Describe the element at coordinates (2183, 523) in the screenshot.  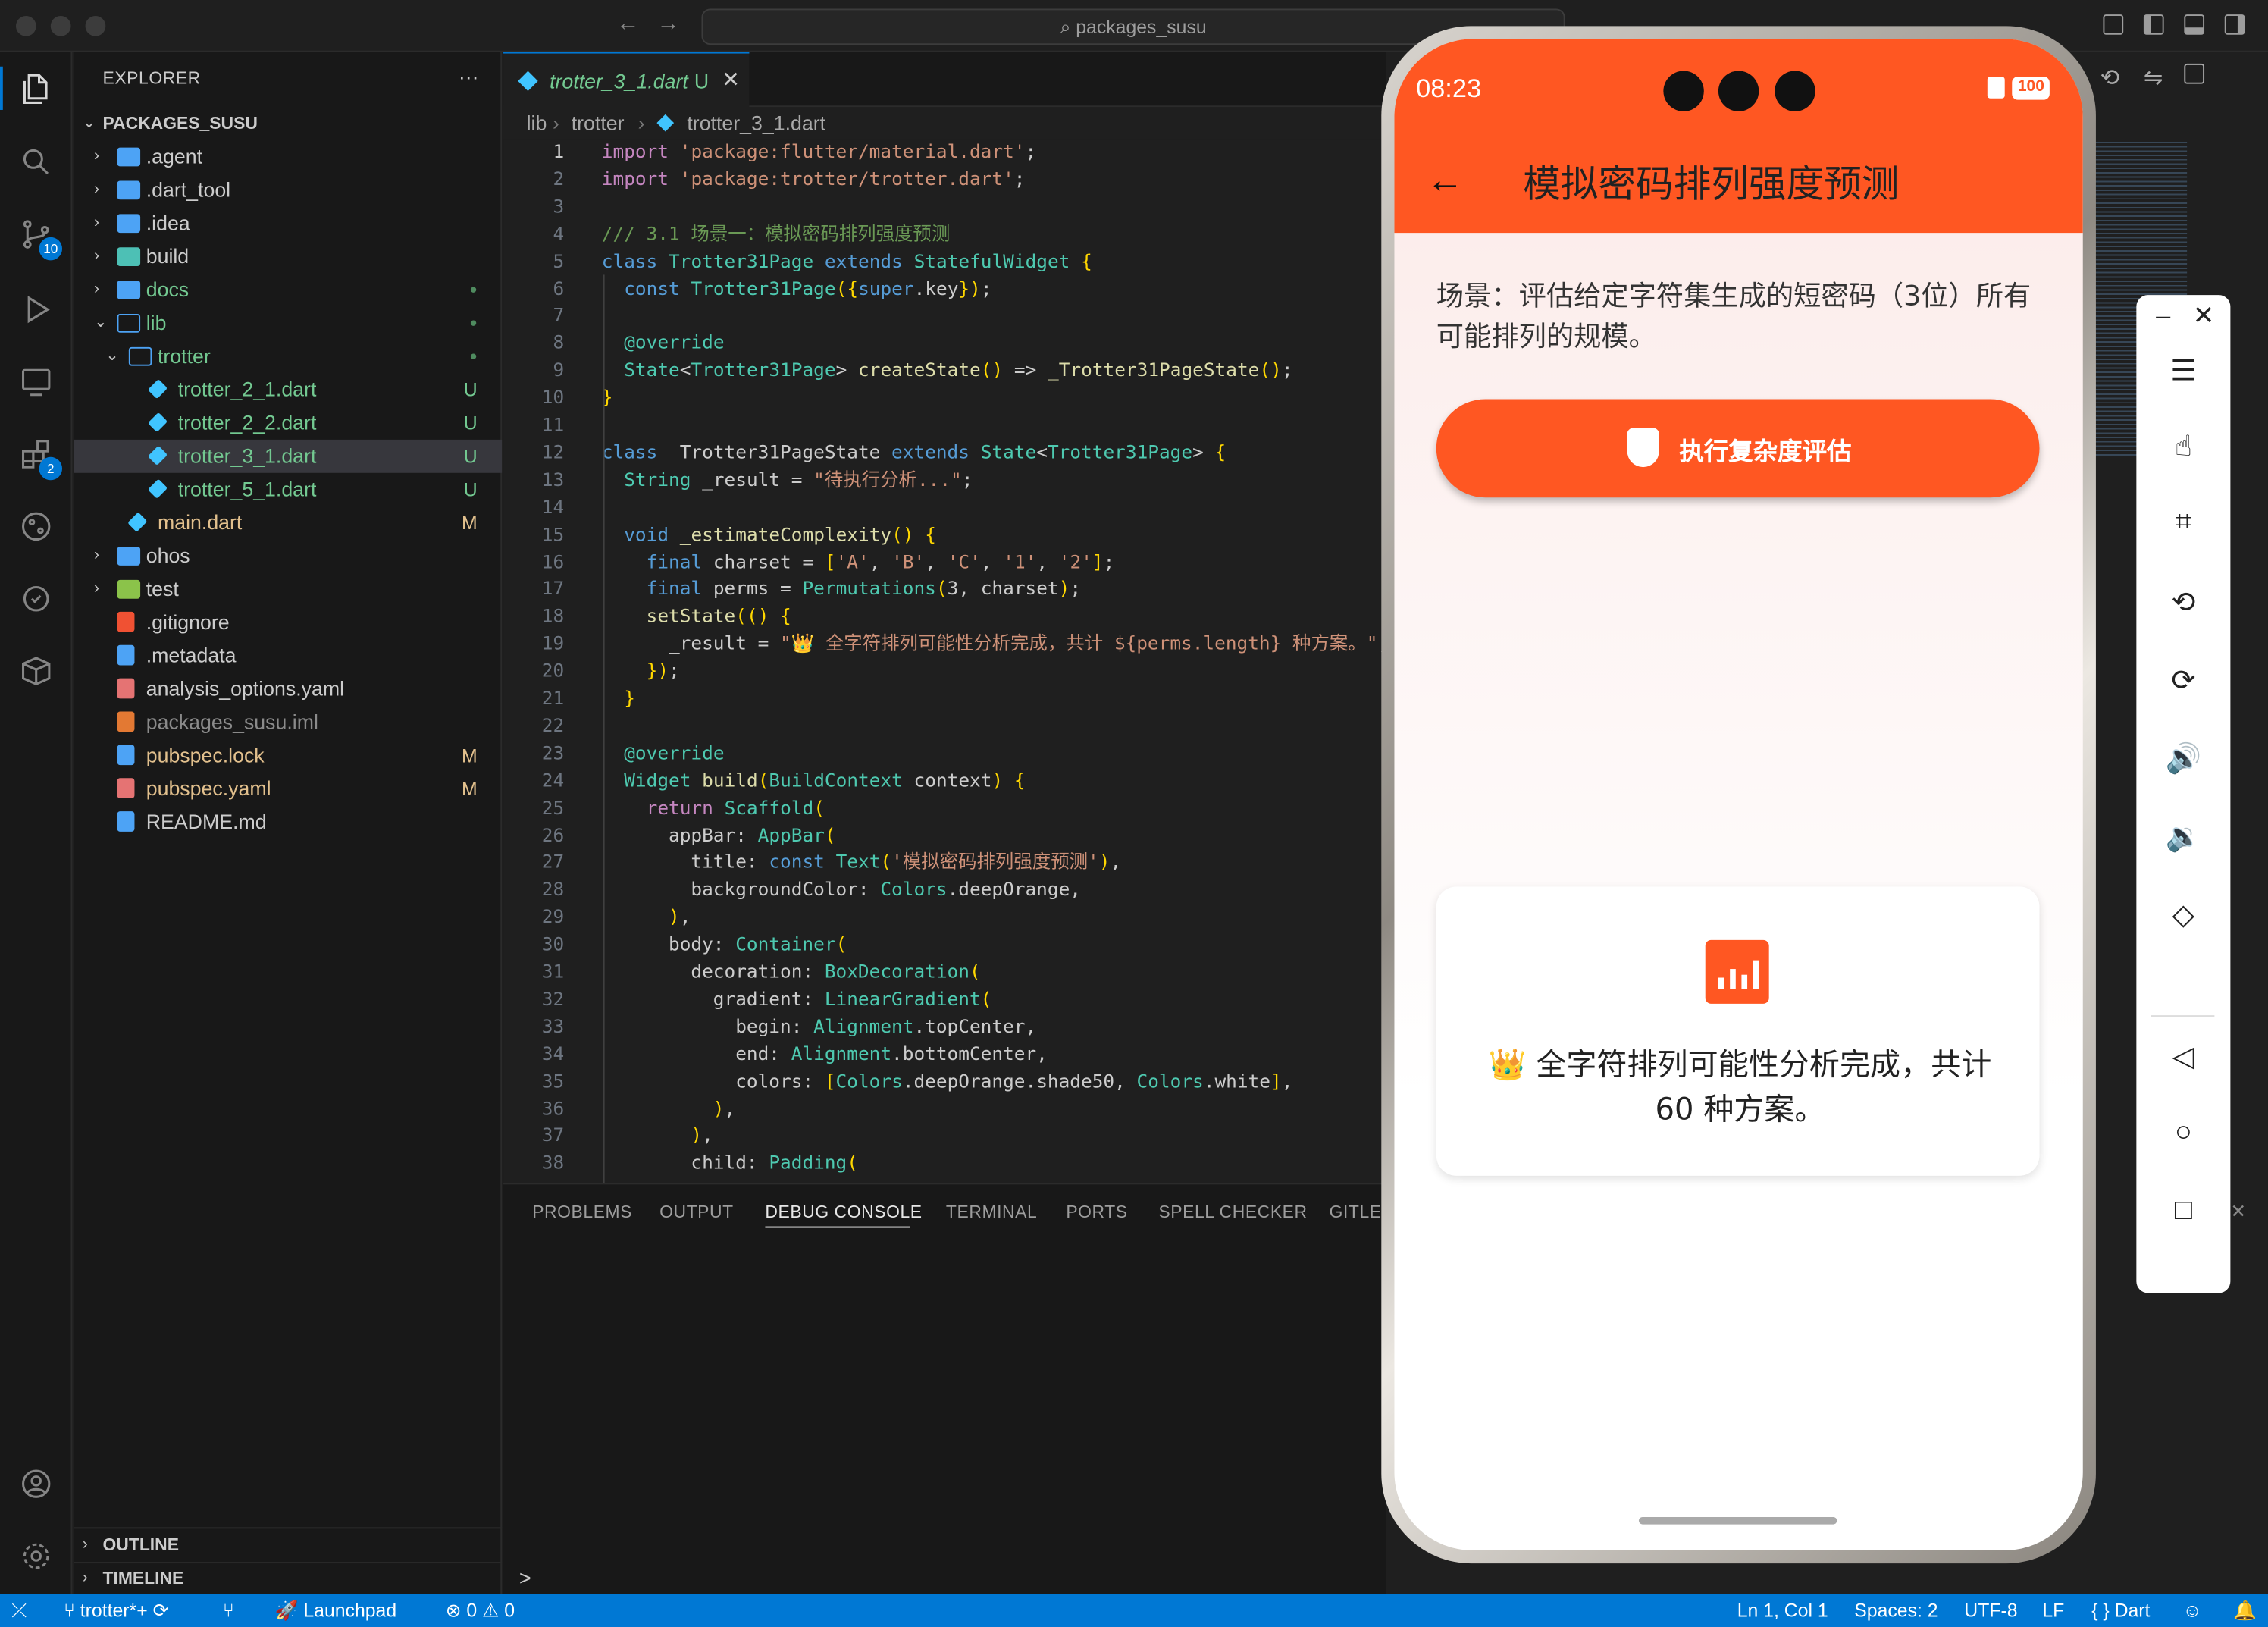
I see `crop-screenshot-icon: ⌗` at that location.